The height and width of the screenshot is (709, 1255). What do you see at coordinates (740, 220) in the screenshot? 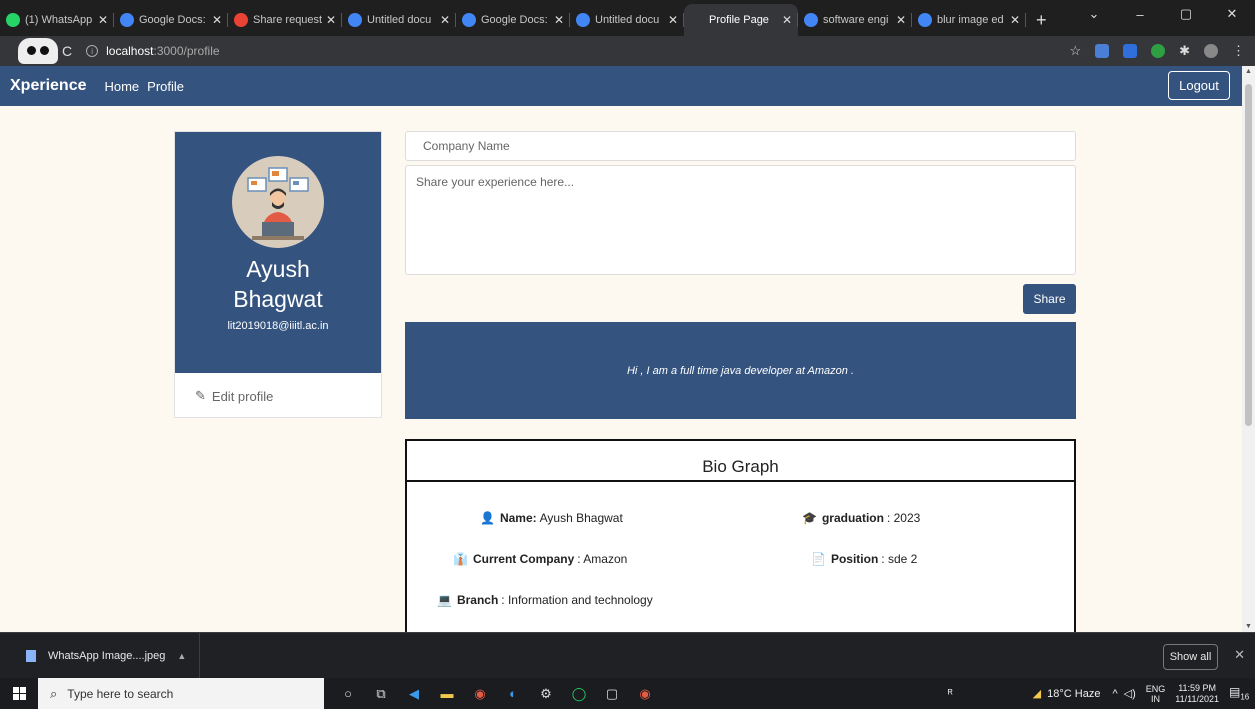
I see `experience-textarea` at bounding box center [740, 220].